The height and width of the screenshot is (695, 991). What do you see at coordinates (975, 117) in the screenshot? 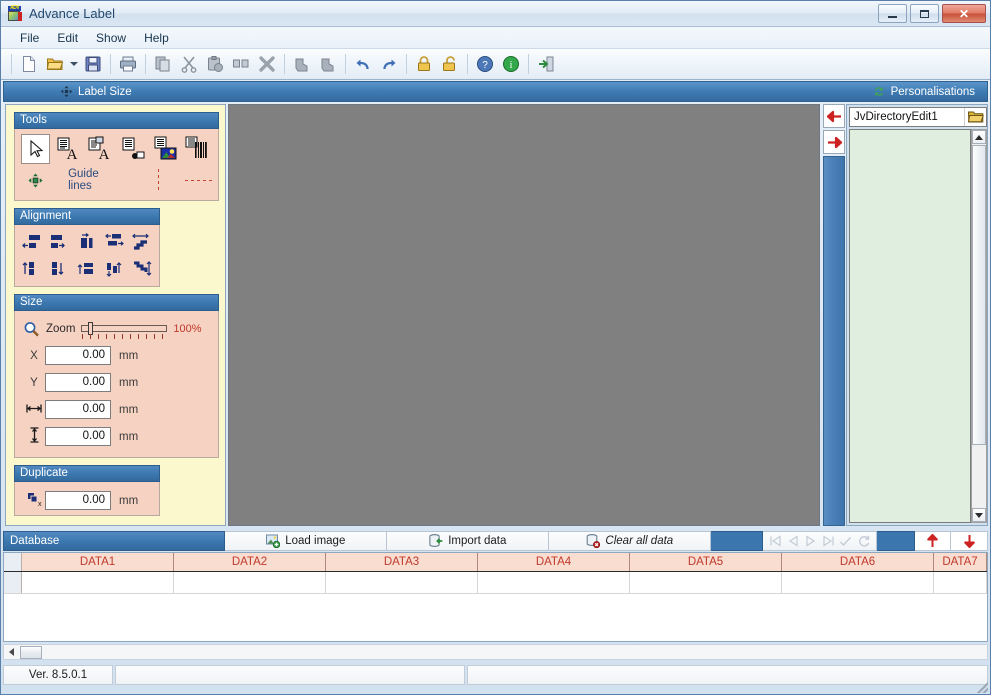
I see `directory-browse-button` at bounding box center [975, 117].